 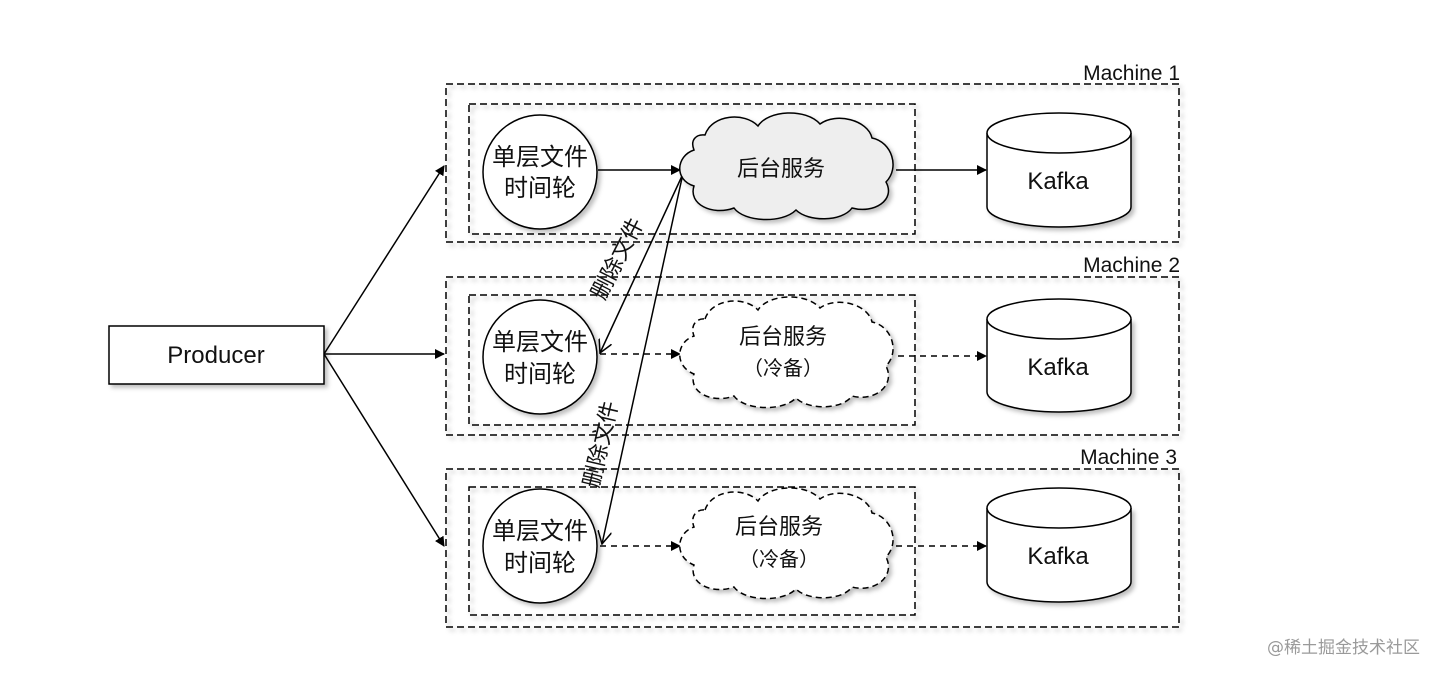 I want to click on machine-3: Machine 3 单层文件 时间轮 后台服务 （冷备） Kafka, so click(x=812, y=537).